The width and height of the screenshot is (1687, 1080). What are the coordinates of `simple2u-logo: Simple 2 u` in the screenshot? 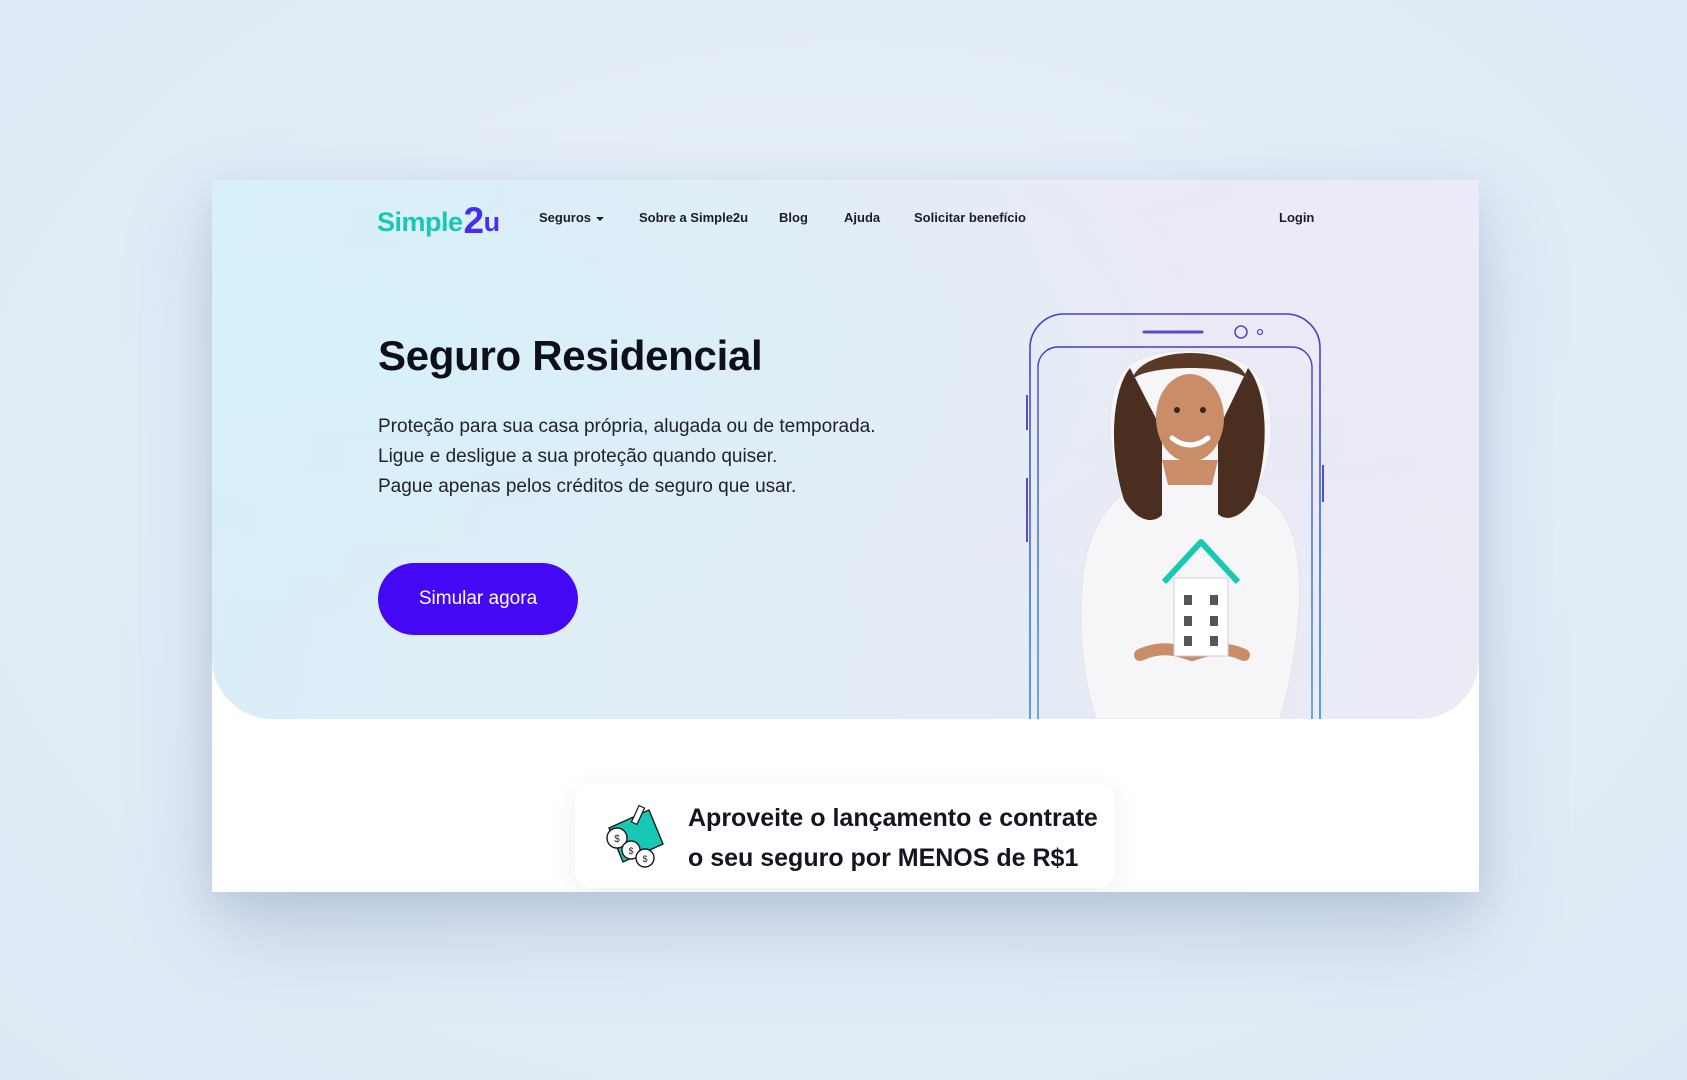 It's located at (439, 219).